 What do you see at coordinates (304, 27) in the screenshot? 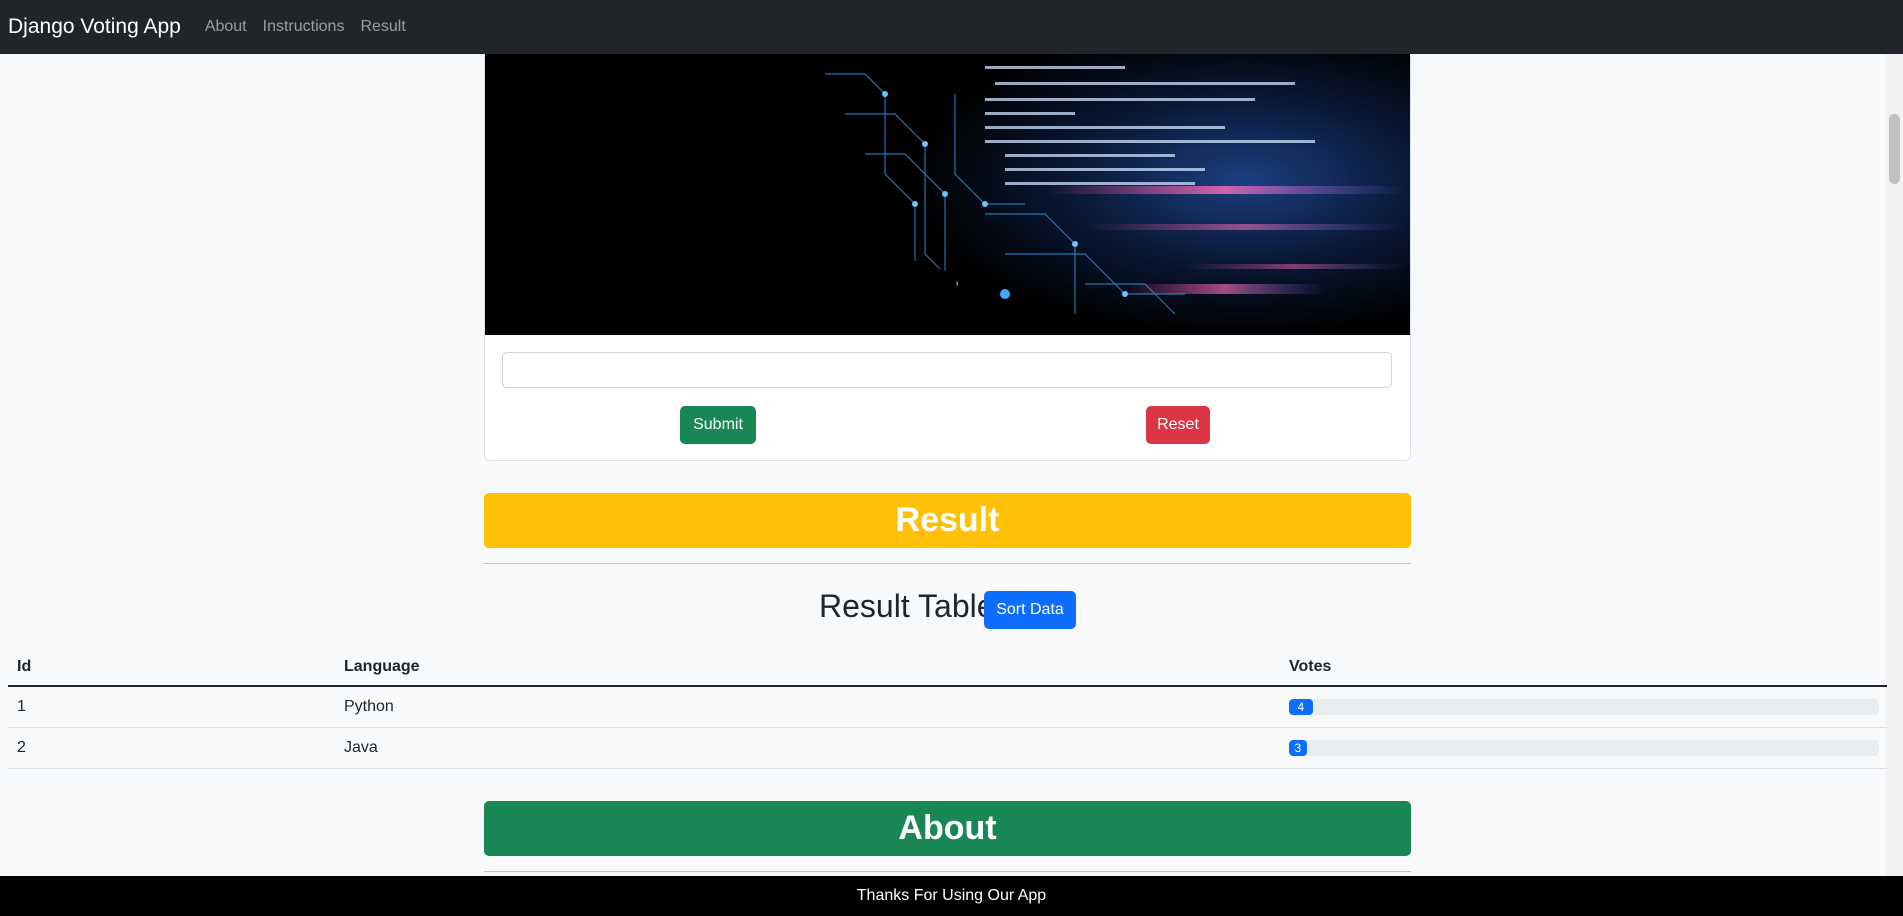
I see `nav-link-instructions: Instructions` at bounding box center [304, 27].